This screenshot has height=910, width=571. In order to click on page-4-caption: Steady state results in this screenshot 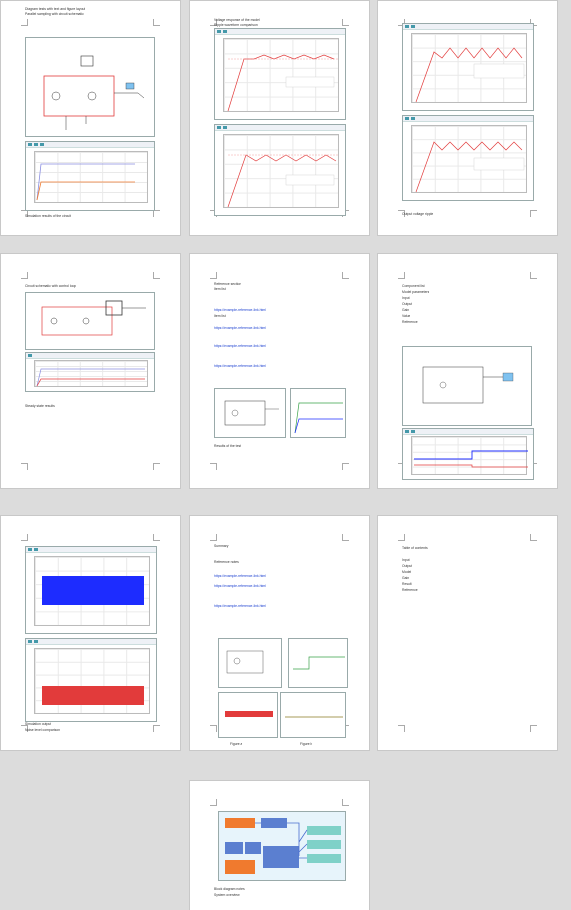, I will do `click(40, 406)`.